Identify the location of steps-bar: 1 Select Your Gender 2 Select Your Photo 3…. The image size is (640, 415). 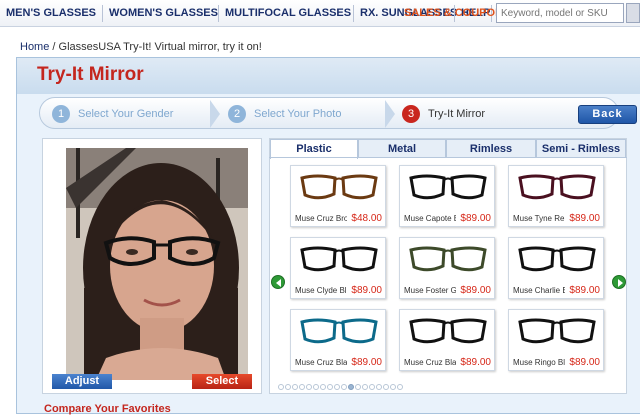
(329, 113).